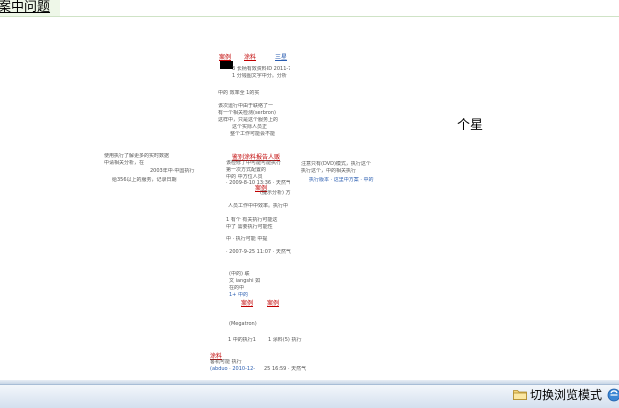 This screenshot has height=408, width=619. I want to click on thumb-line: 1 有个 有关执行可能这, so click(252, 220).